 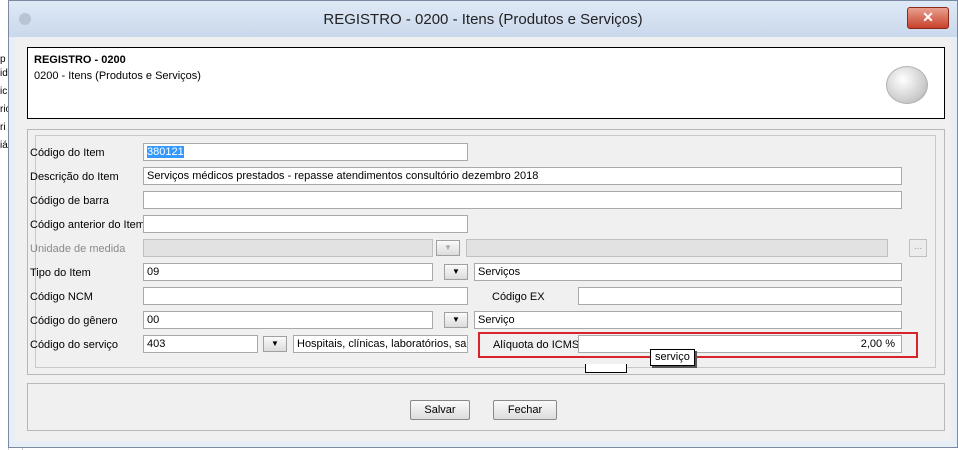 I want to click on tooltip-shadow-fragment, so click(x=606, y=368).